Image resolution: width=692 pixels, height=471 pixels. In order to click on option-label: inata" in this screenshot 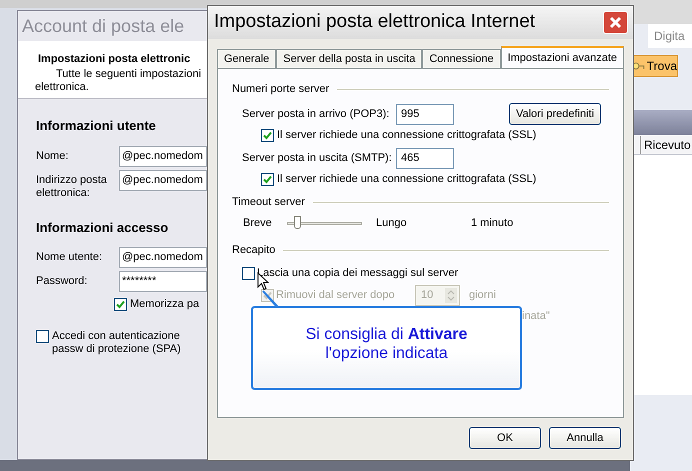, I will do `click(536, 316)`.